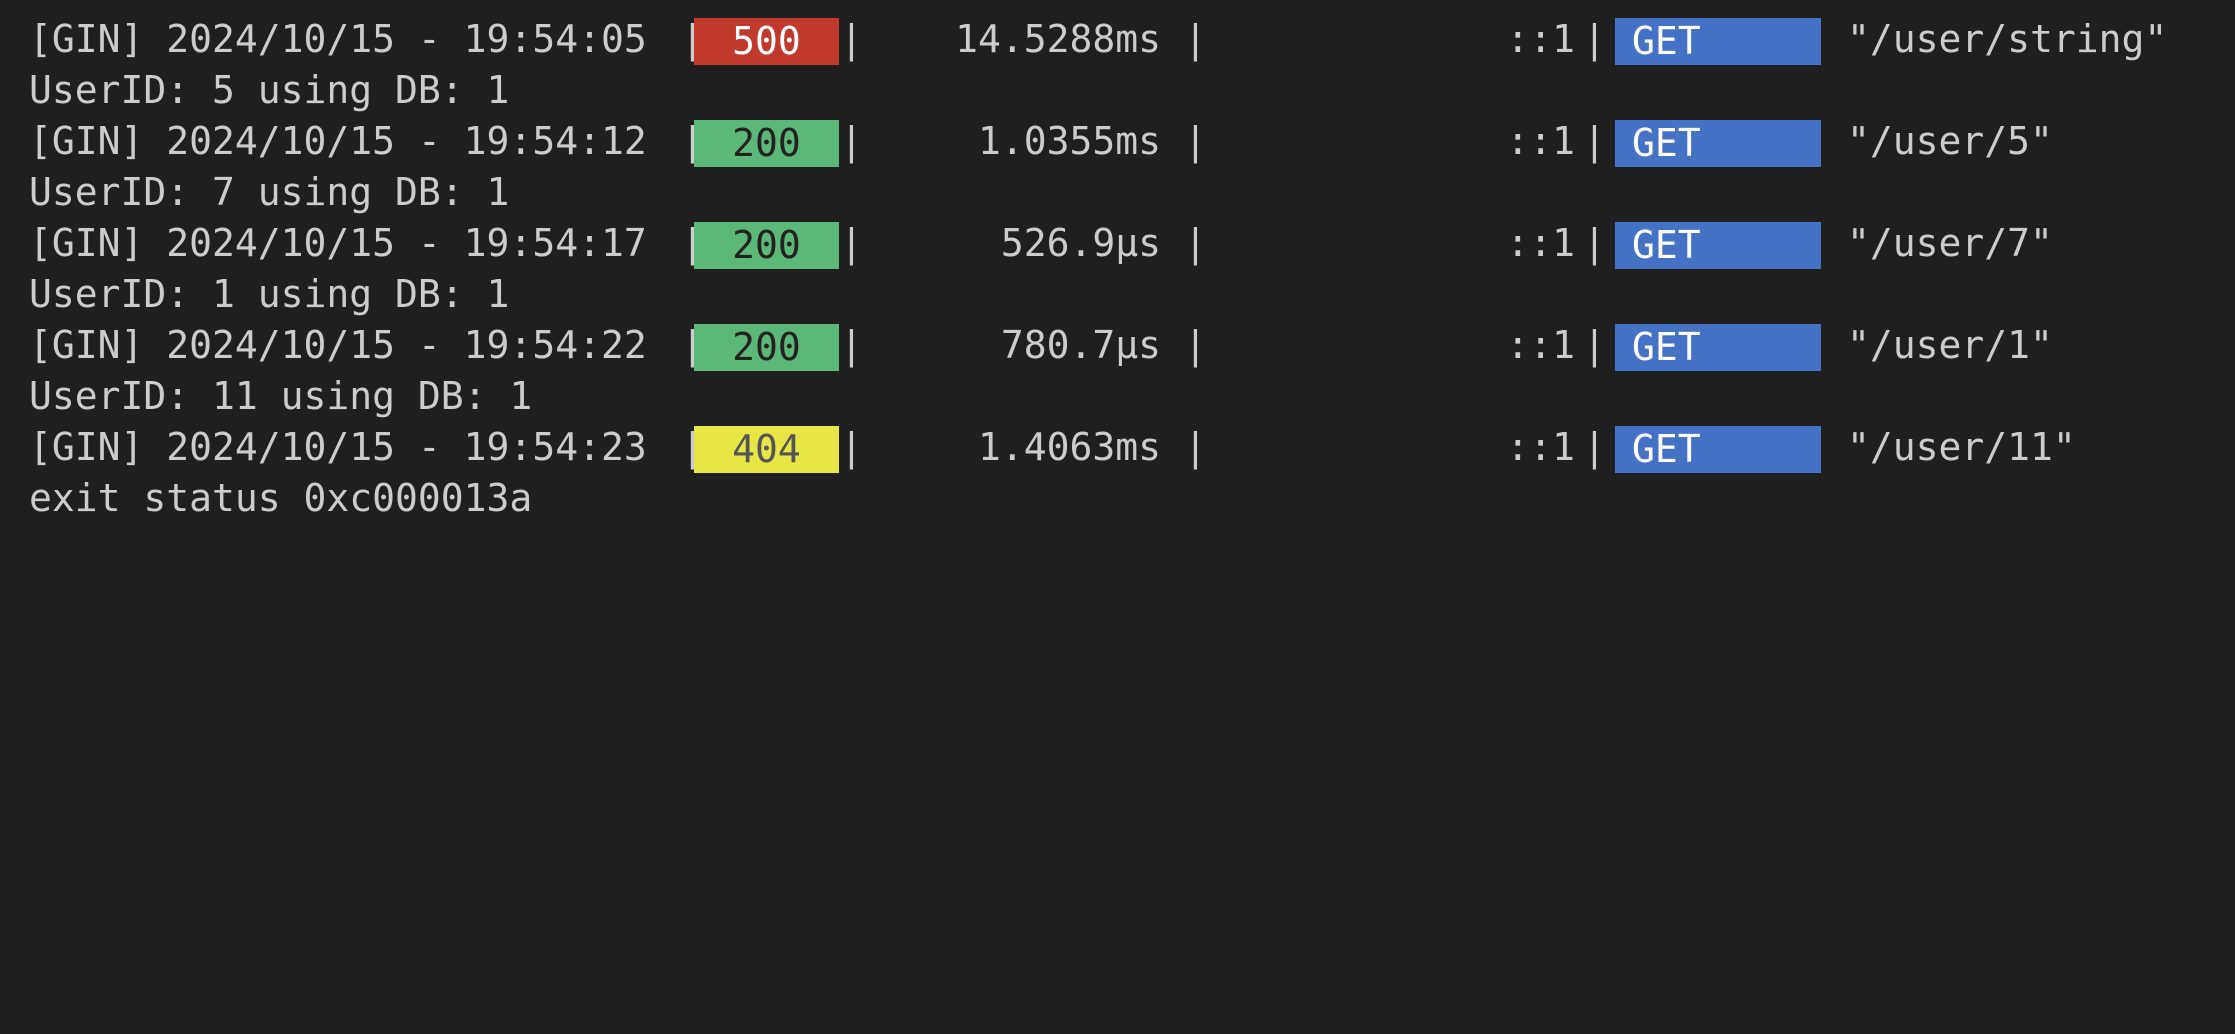 The width and height of the screenshot is (2235, 1034). Describe the element at coordinates (269, 294) in the screenshot. I see `message-text: UserID: 1 using DB: 1` at that location.